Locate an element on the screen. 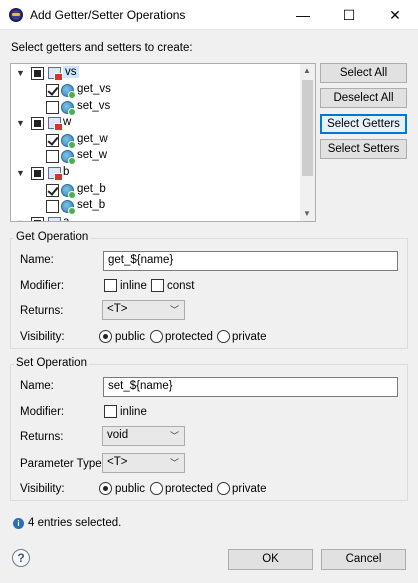  scroll-down-icon: ▼ is located at coordinates (307, 213).